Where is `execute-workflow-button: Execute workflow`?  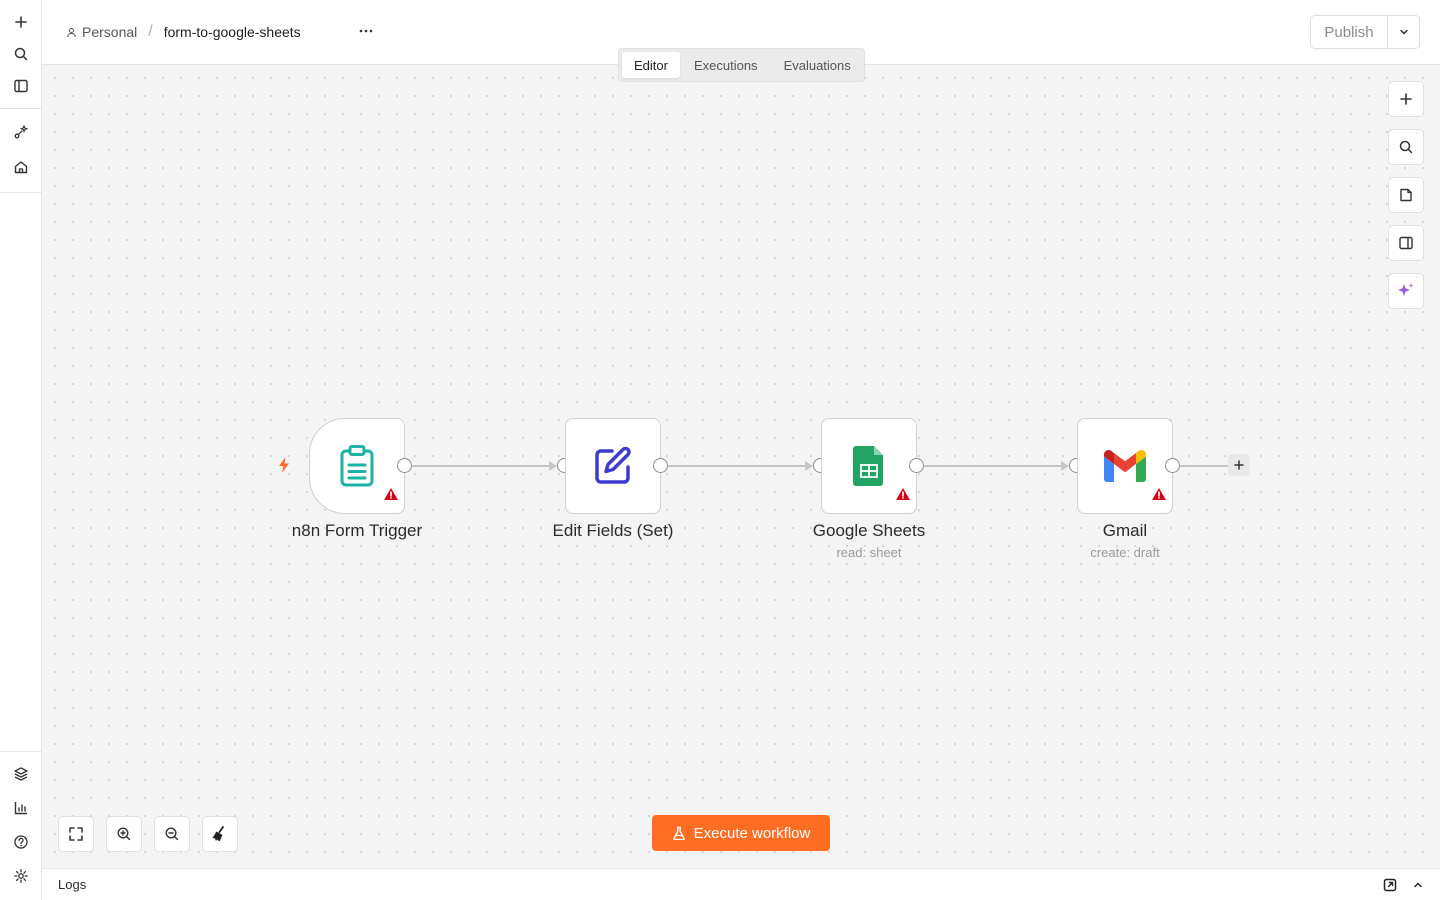
execute-workflow-button: Execute workflow is located at coordinates (741, 833).